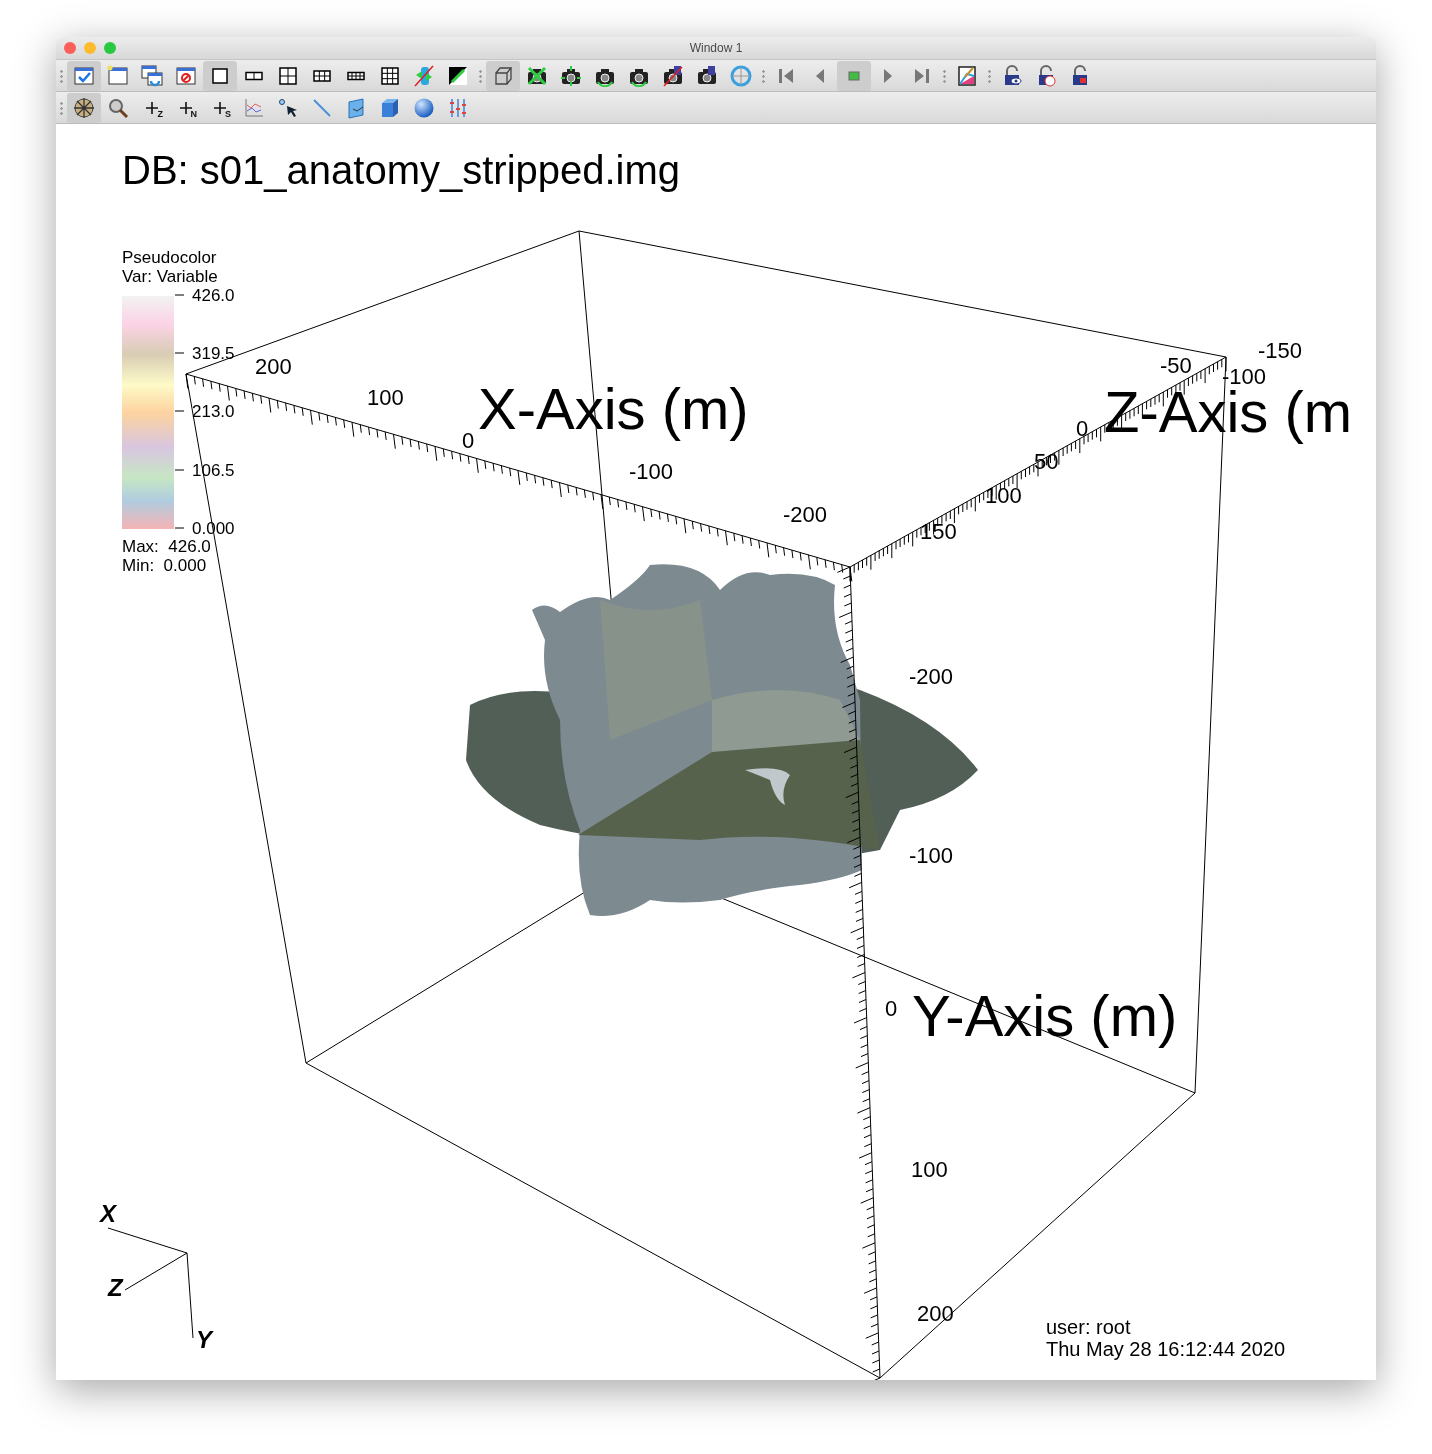 Image resolution: width=1432 pixels, height=1454 pixels. What do you see at coordinates (571, 75) in the screenshot?
I see `camera-move-icon` at bounding box center [571, 75].